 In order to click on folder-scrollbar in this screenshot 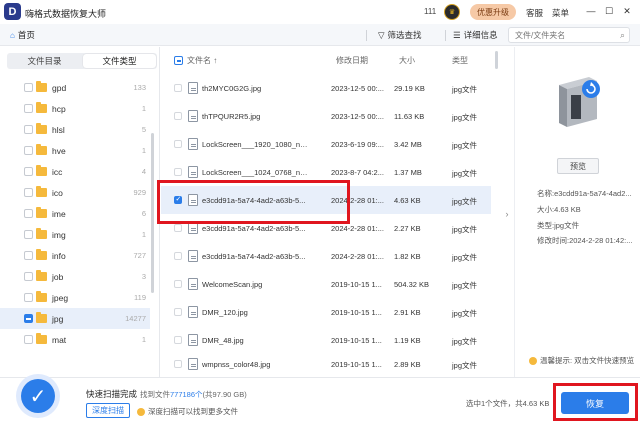, I will do `click(152, 213)`.